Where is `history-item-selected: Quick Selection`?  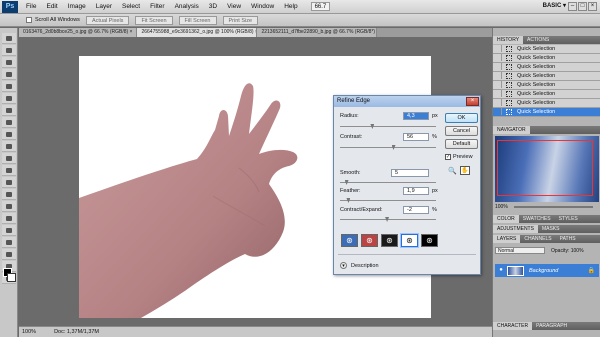
history-item-selected: Quick Selection is located at coordinates (546, 112).